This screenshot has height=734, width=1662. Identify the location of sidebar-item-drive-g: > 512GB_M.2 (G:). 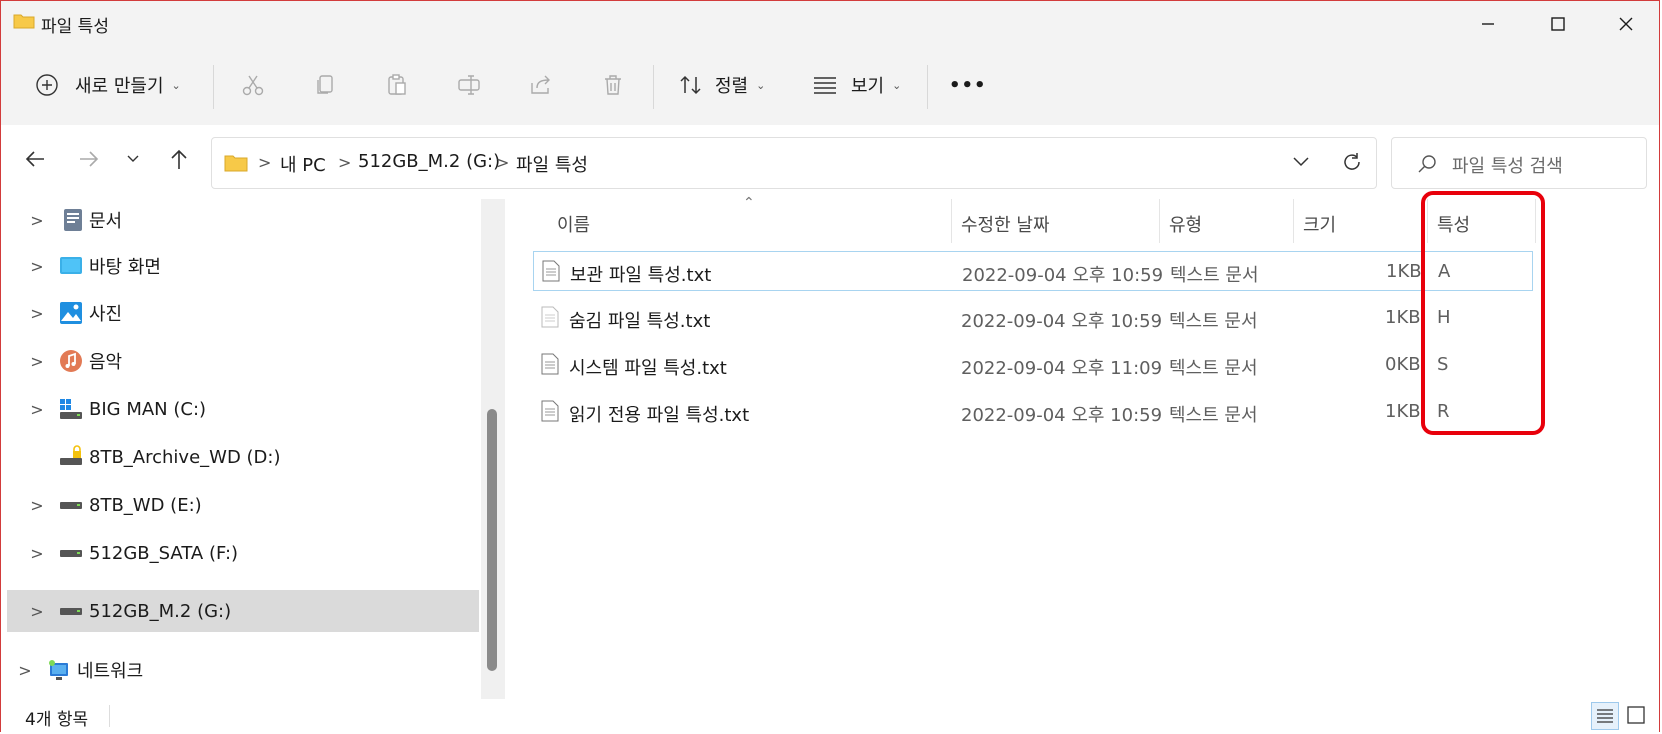
(243, 611).